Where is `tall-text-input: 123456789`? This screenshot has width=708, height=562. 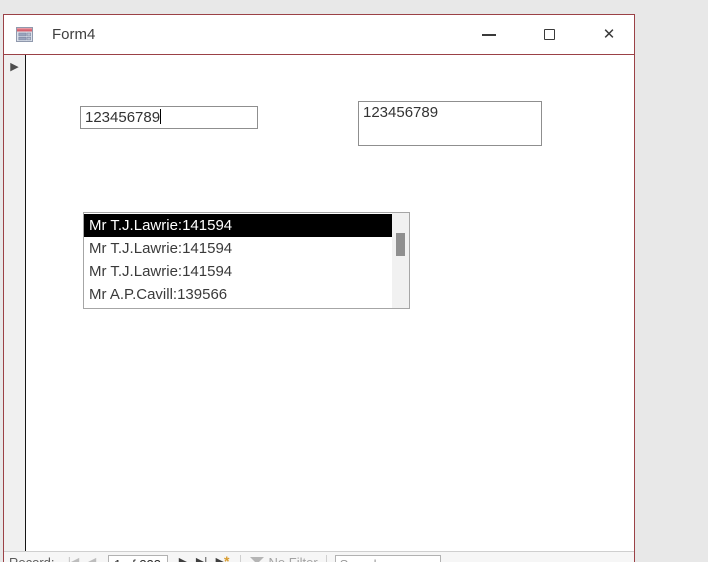
tall-text-input: 123456789 is located at coordinates (450, 123).